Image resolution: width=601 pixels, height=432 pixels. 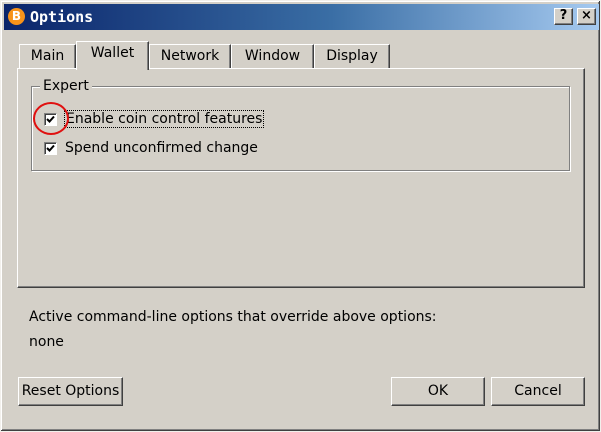 I want to click on bitcoin-icon: B, so click(x=16, y=16).